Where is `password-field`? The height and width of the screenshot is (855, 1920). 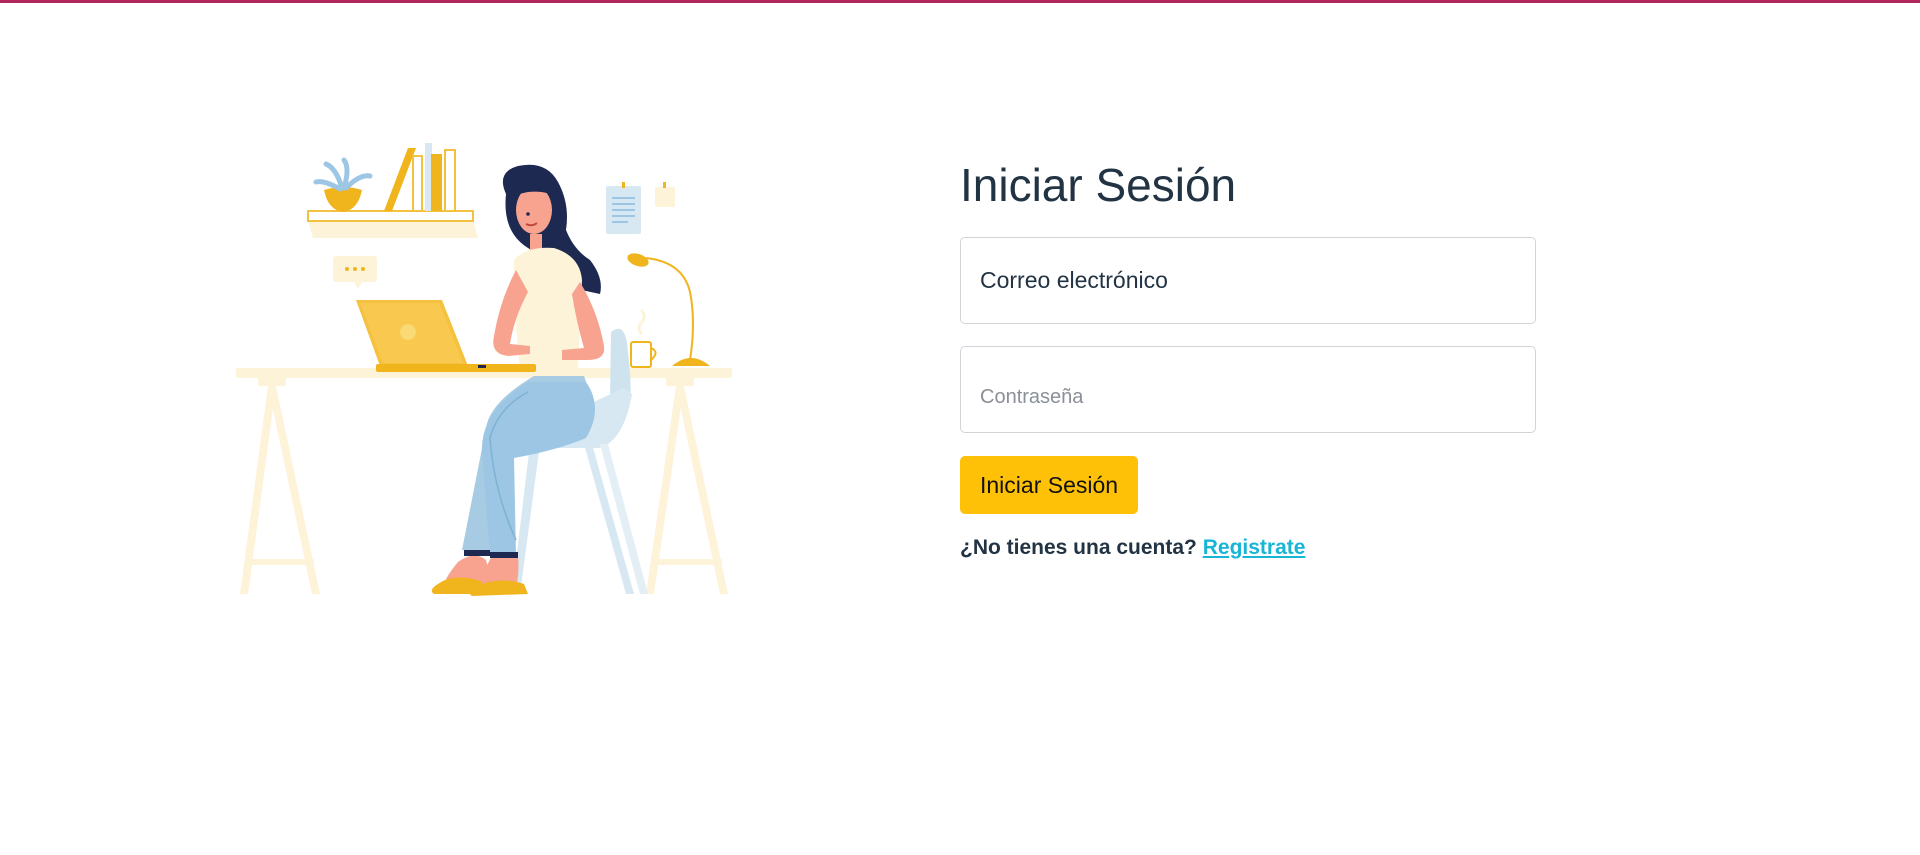
password-field is located at coordinates (1248, 389).